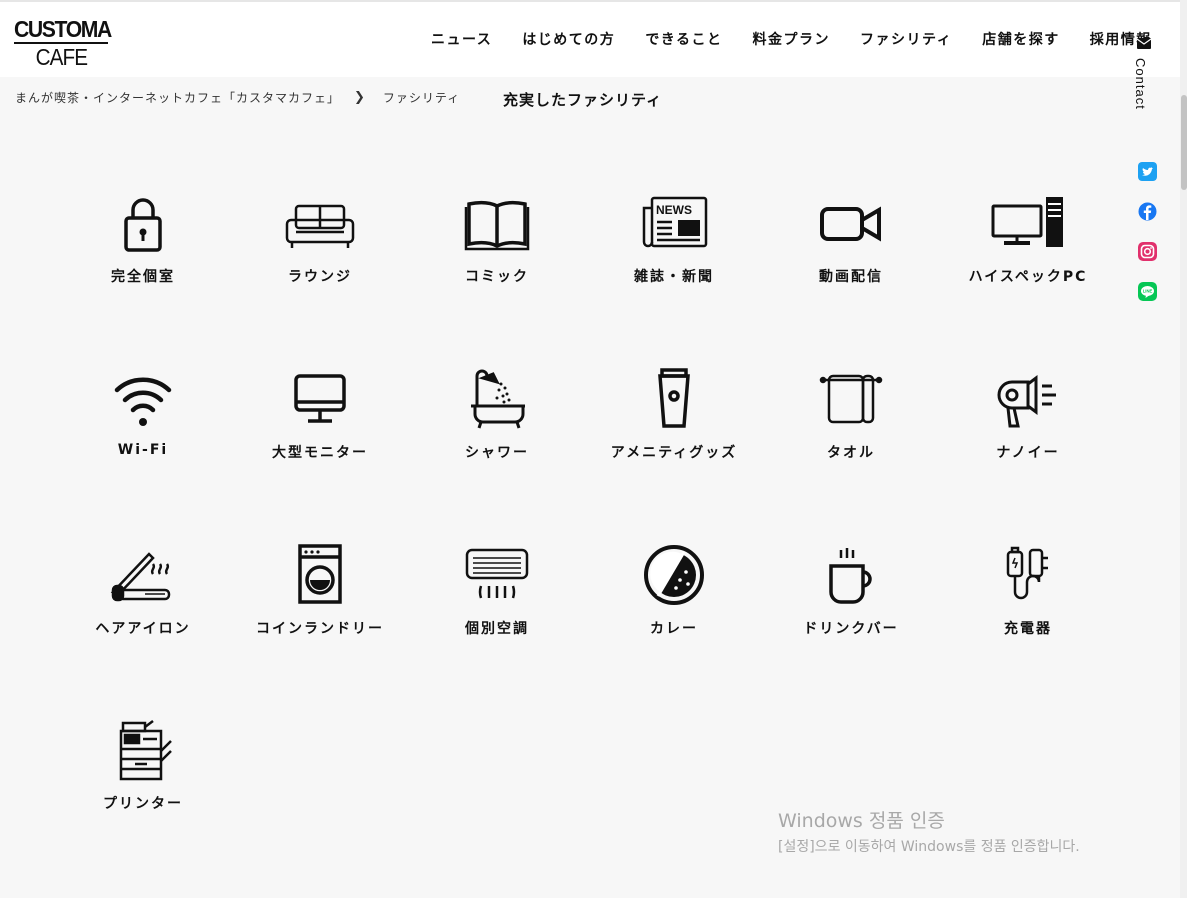  Describe the element at coordinates (674, 575) in the screenshot. I see `curry-icon` at that location.